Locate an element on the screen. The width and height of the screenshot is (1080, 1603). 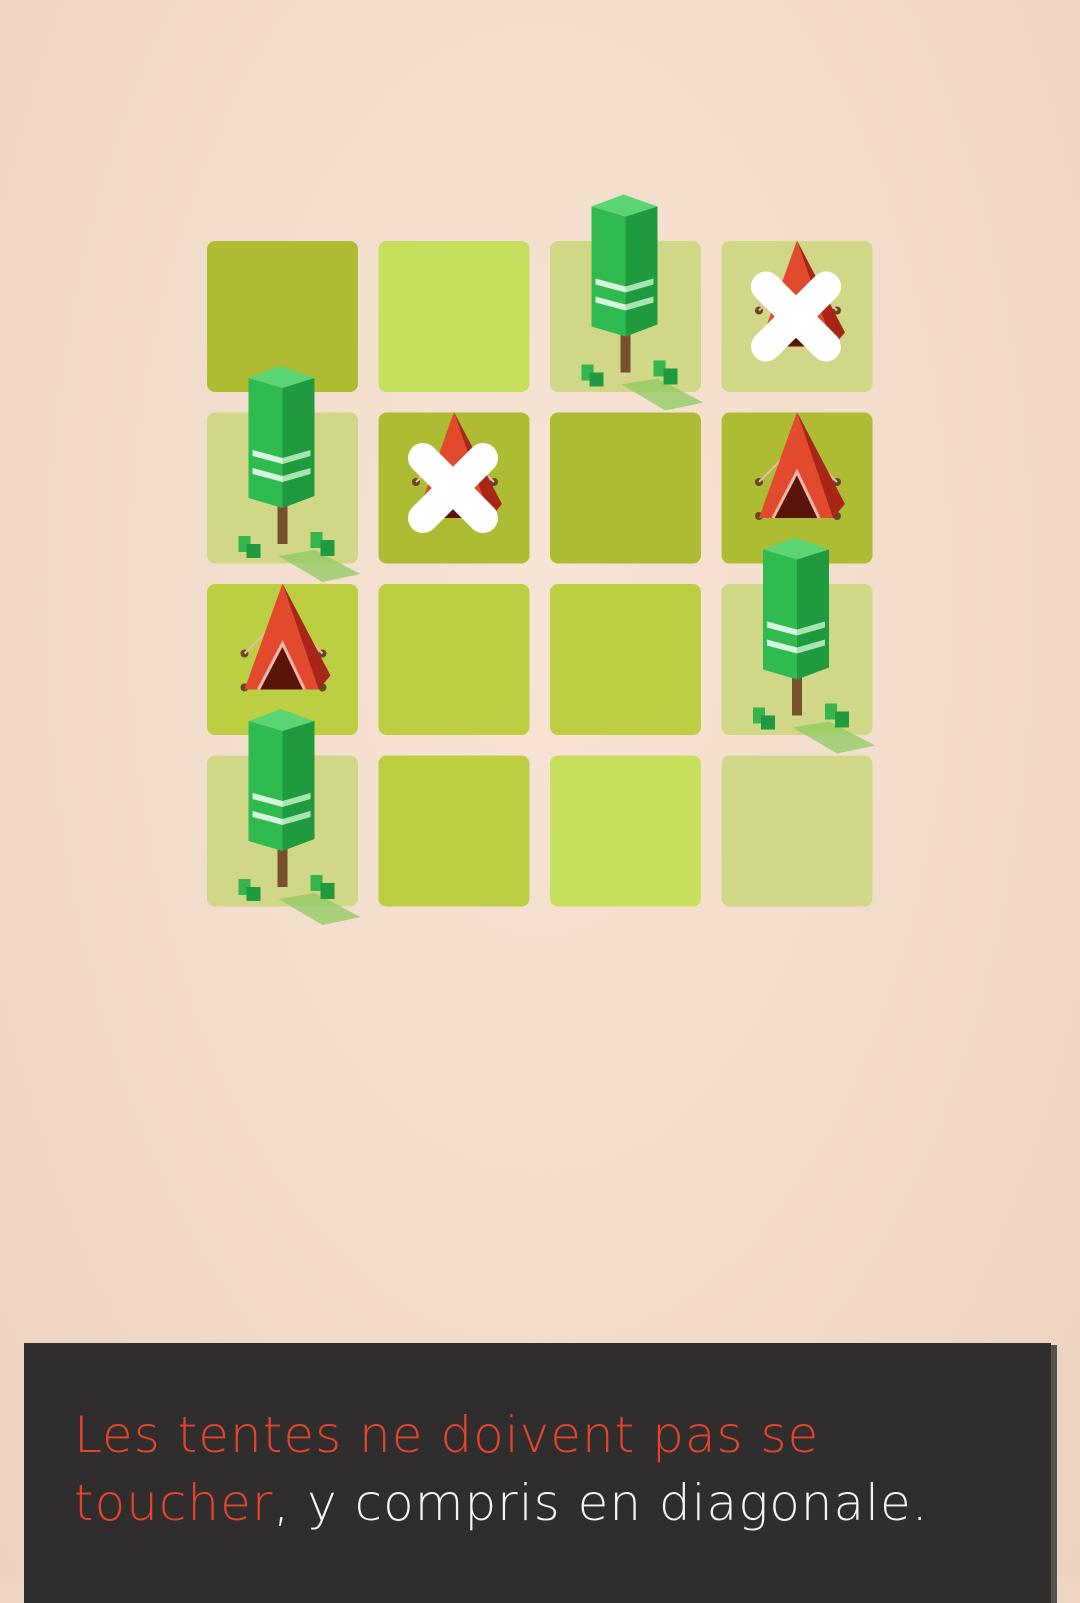
grid-cell-r3-c2 is located at coordinates (454, 659).